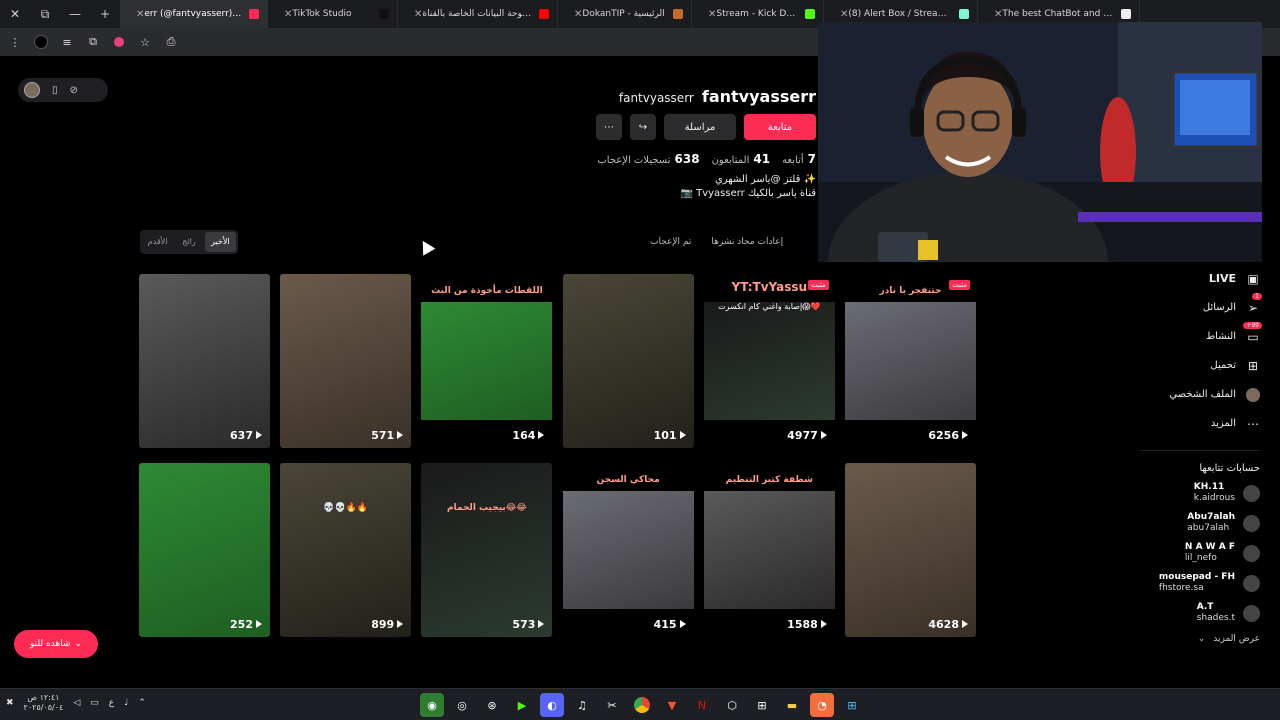  Describe the element at coordinates (63, 90) in the screenshot. I see `left-profile-pill: ▯ ⊘` at that location.